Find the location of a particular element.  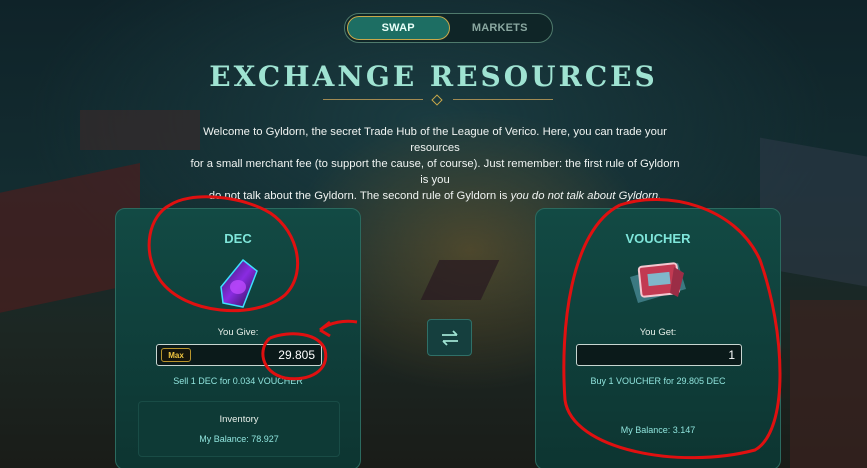

diamond-ornament-icon is located at coordinates (437, 100).